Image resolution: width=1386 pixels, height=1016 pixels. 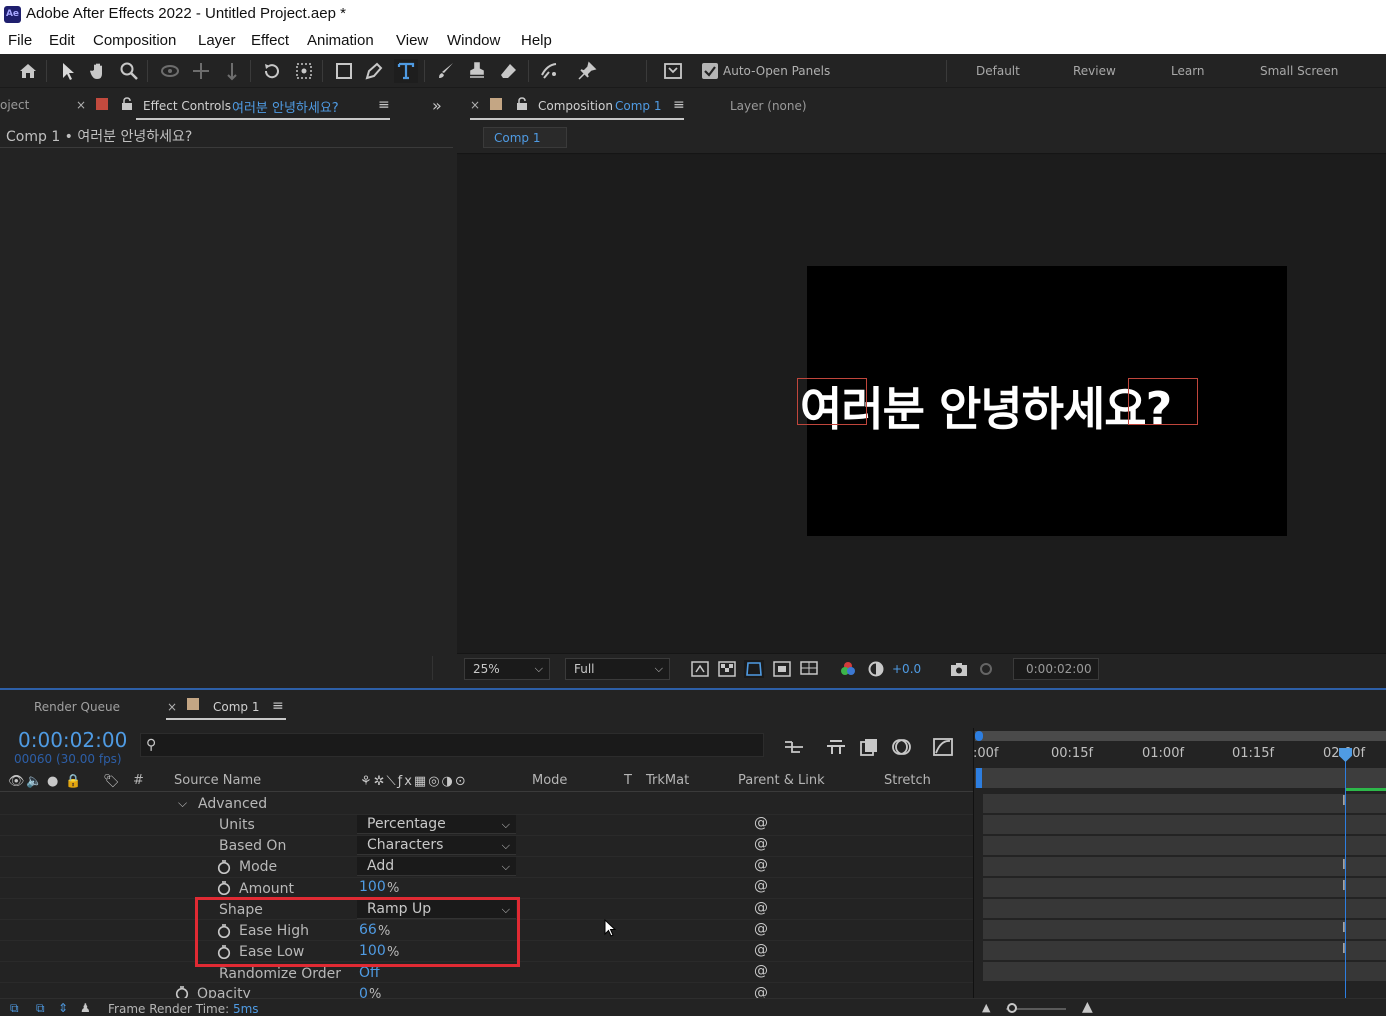 What do you see at coordinates (217, 780) in the screenshot?
I see `column-source-name: Source Name` at bounding box center [217, 780].